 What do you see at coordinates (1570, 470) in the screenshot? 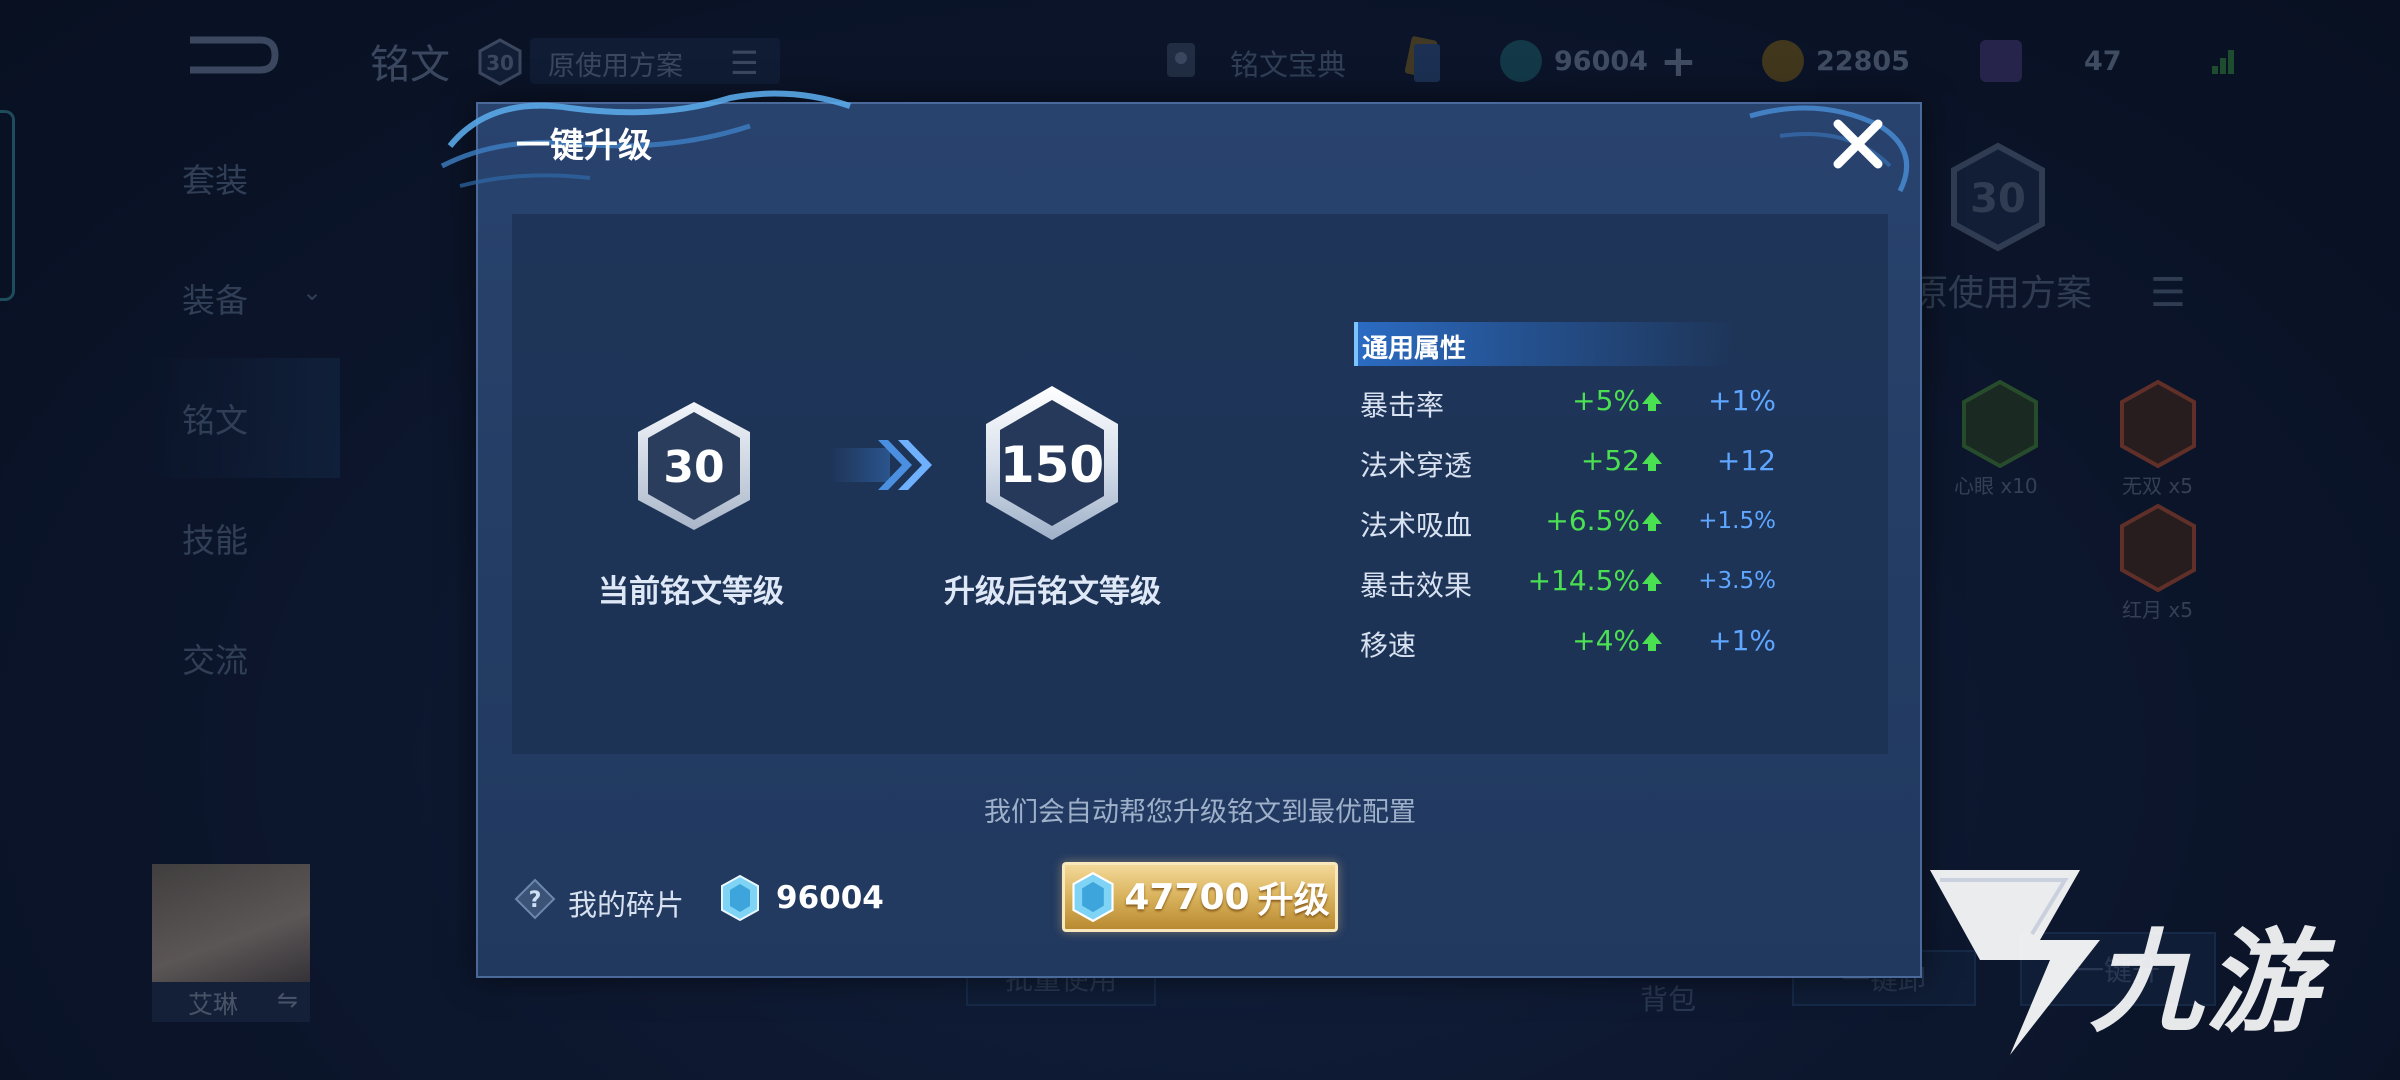
I see `attribute-row: 法术穿透 +52 +12` at bounding box center [1570, 470].